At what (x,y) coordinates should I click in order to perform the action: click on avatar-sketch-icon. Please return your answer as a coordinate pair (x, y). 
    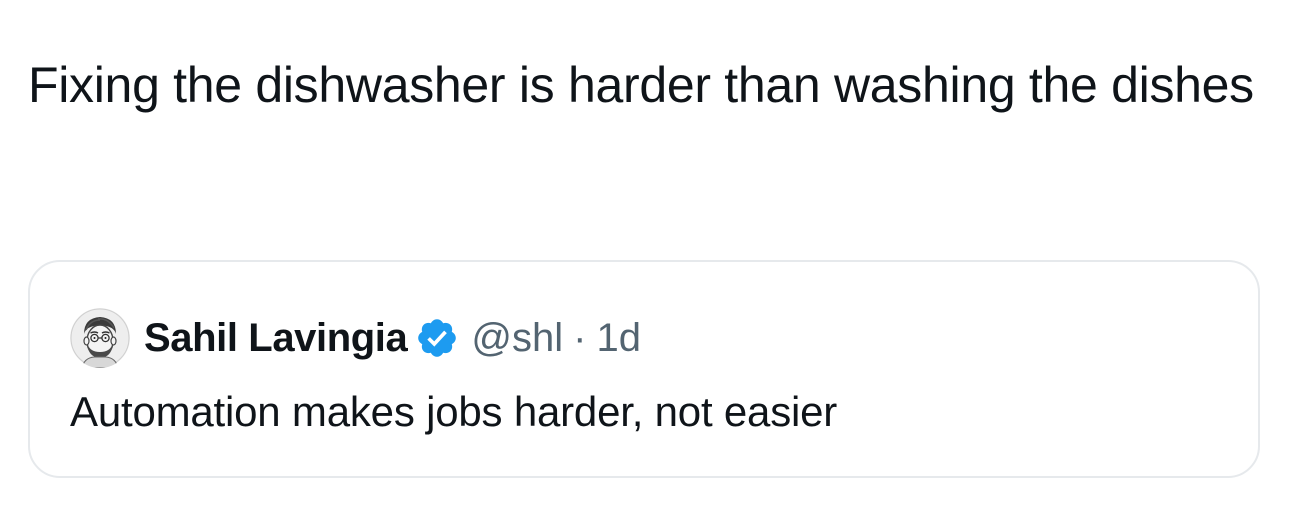
    Looking at the image, I should click on (100, 338).